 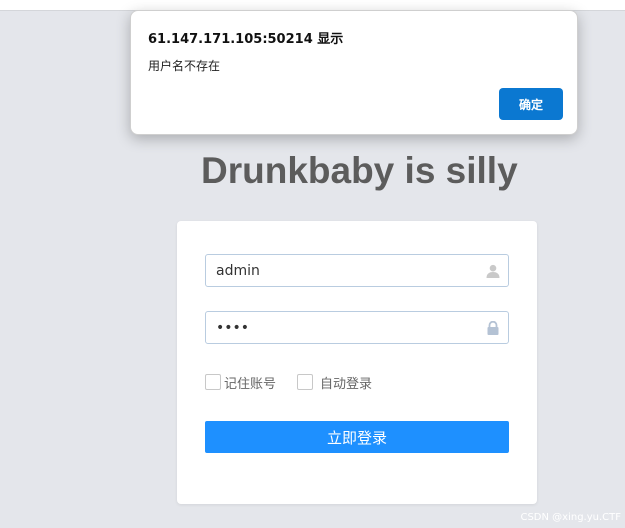 What do you see at coordinates (343, 327) in the screenshot?
I see `password-input` at bounding box center [343, 327].